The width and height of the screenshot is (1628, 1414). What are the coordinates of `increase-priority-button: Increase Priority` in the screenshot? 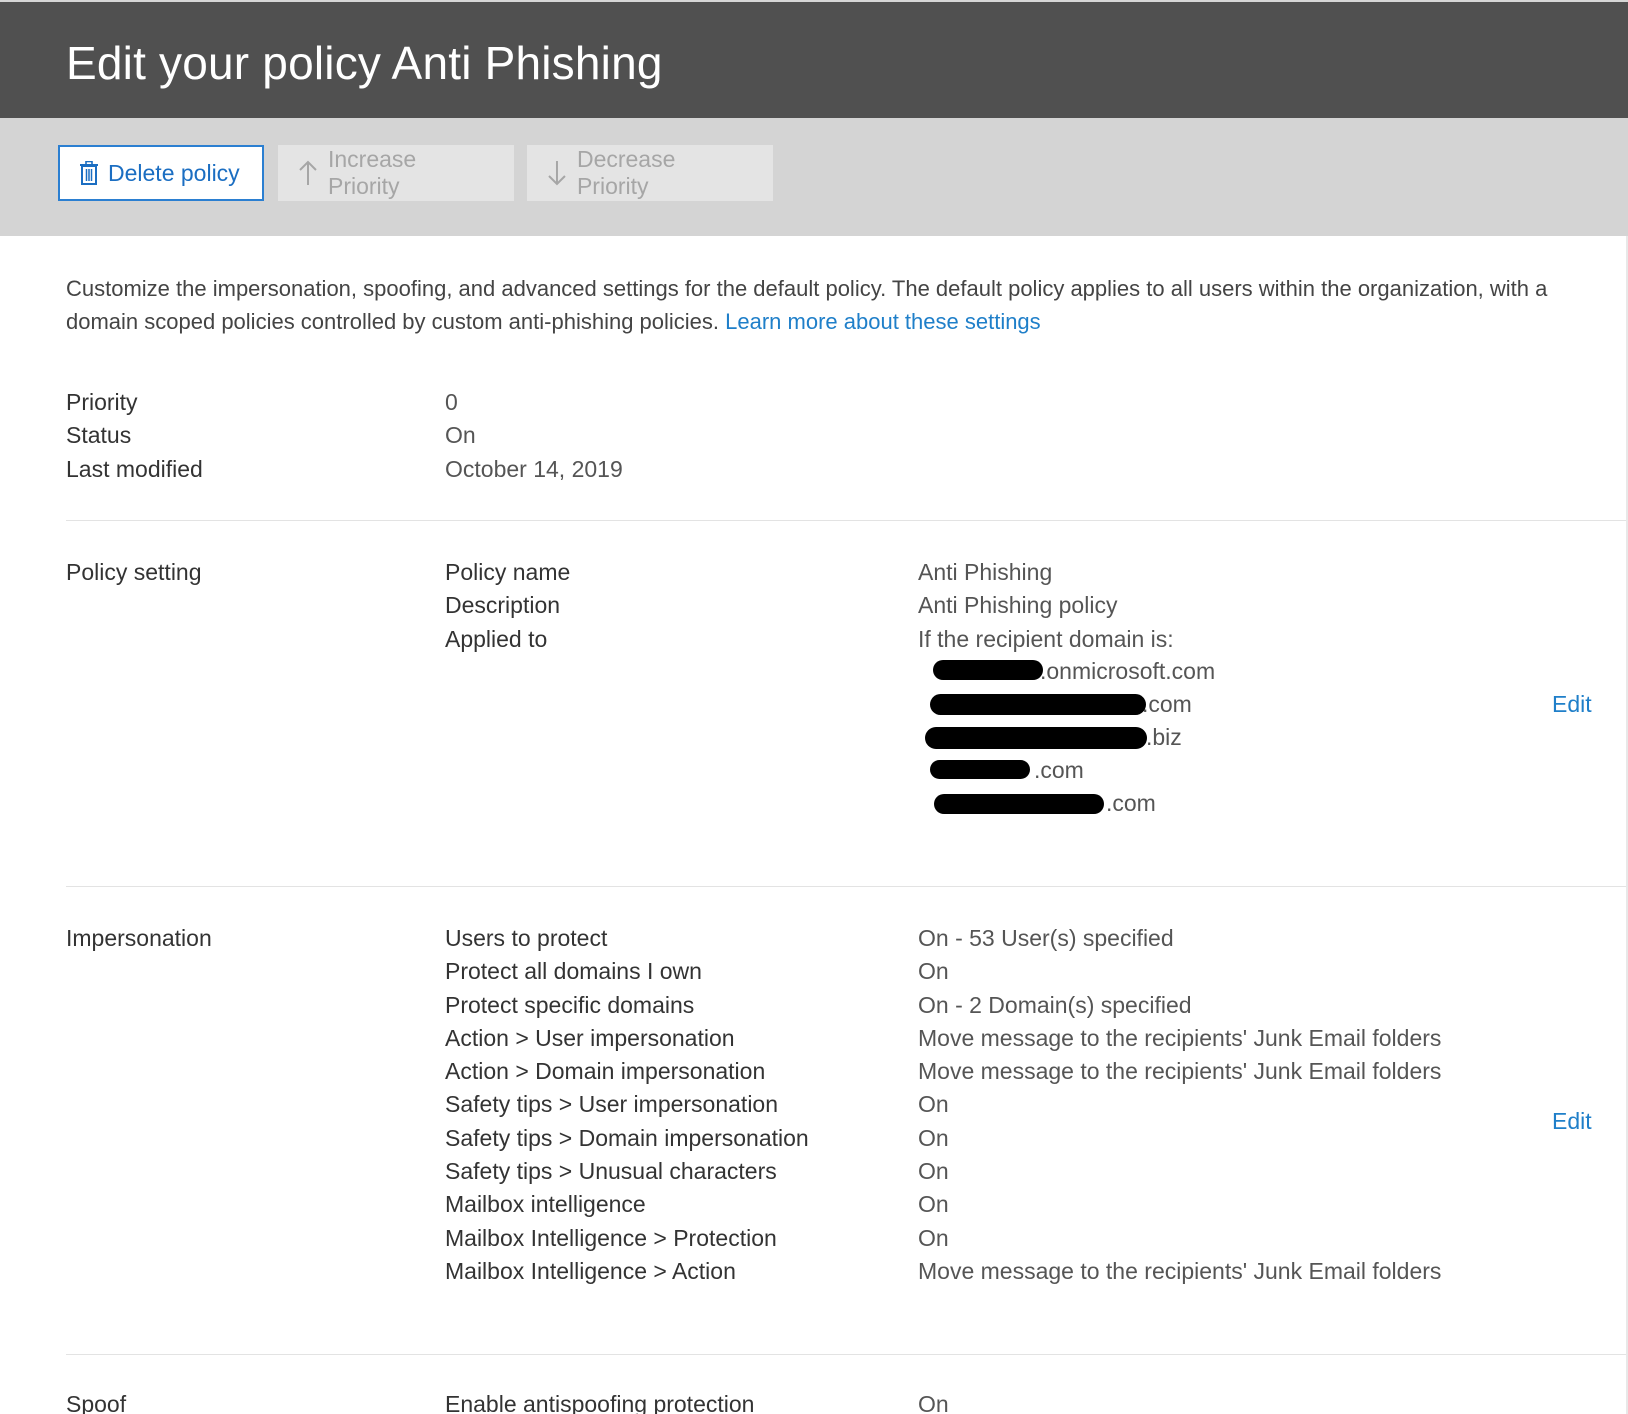 It's located at (396, 173).